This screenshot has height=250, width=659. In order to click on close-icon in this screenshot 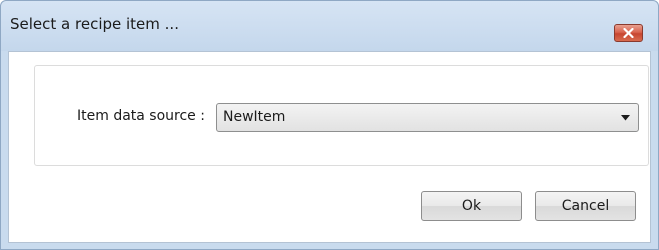, I will do `click(628, 33)`.